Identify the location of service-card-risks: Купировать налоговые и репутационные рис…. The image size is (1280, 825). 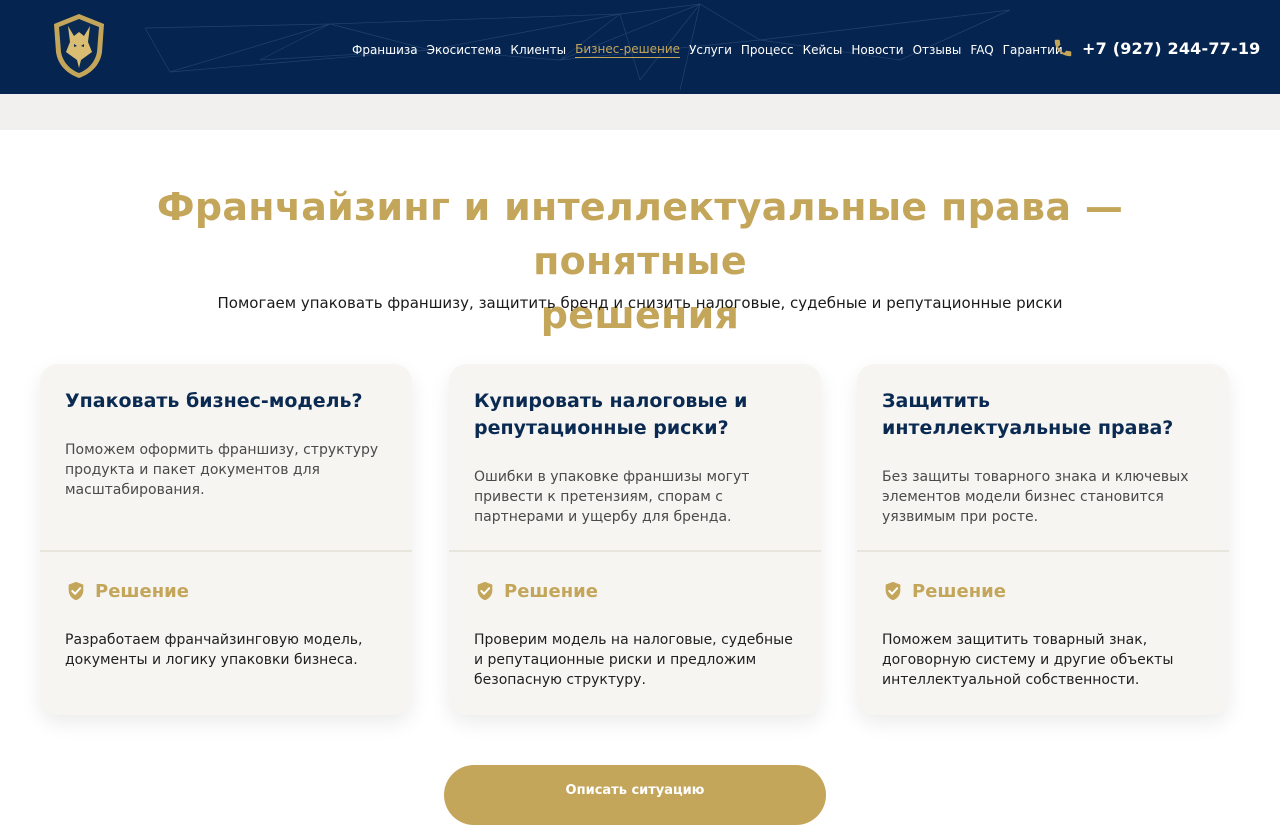
(635, 539).